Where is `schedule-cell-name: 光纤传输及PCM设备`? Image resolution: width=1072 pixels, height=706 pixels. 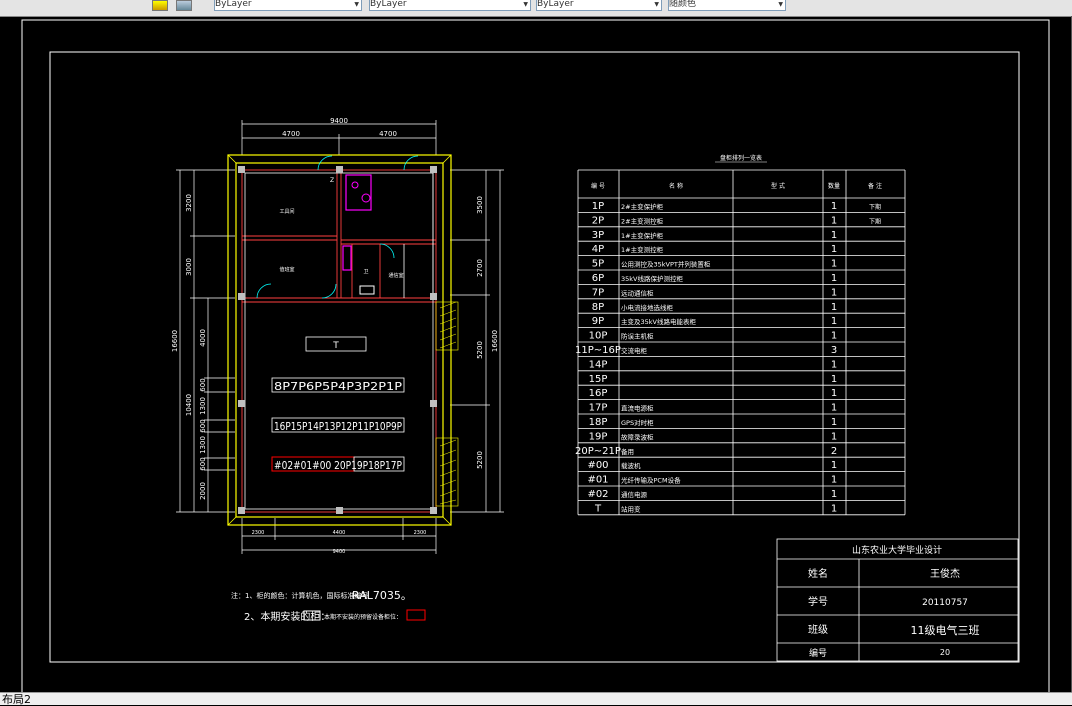
schedule-cell-name: 光纤传输及PCM设备 is located at coordinates (651, 480).